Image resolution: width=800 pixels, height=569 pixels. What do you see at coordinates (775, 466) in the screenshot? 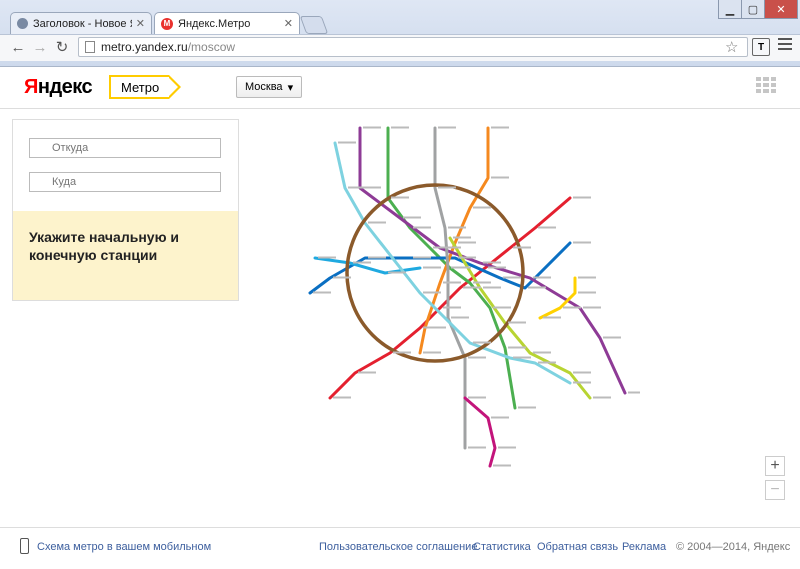
I see `zoom-in-button: +` at bounding box center [775, 466].